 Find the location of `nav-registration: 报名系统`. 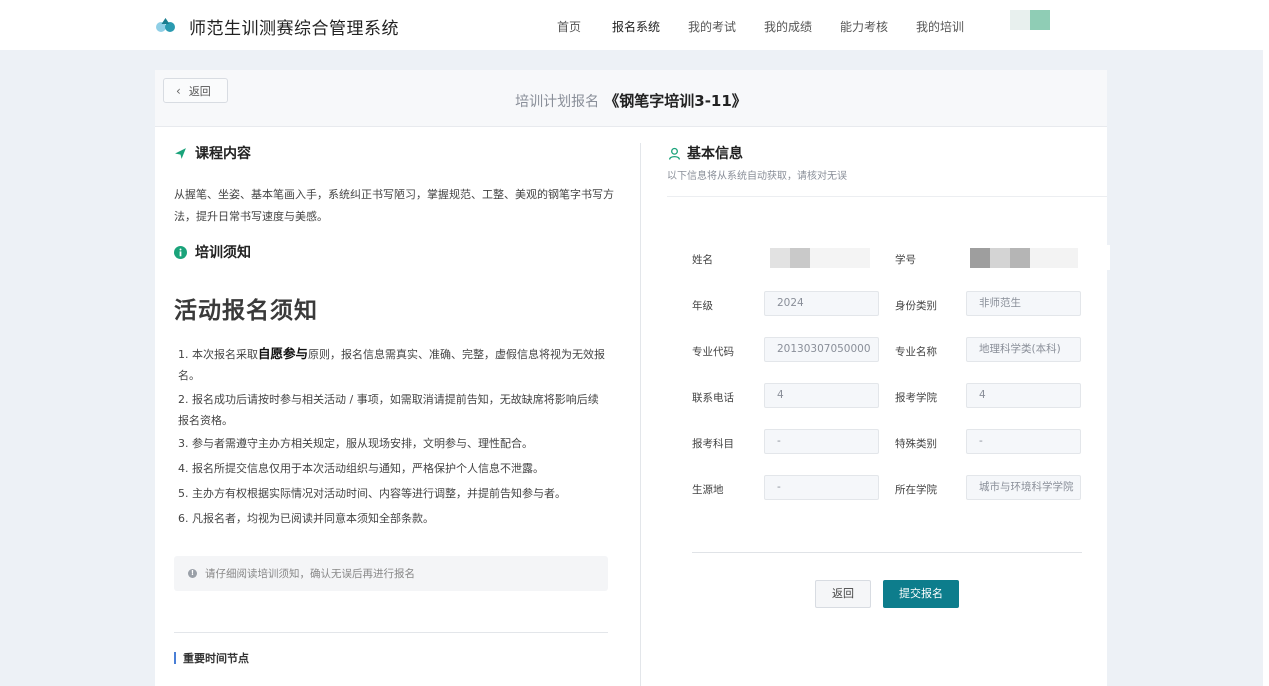

nav-registration: 报名系统 is located at coordinates (636, 26).